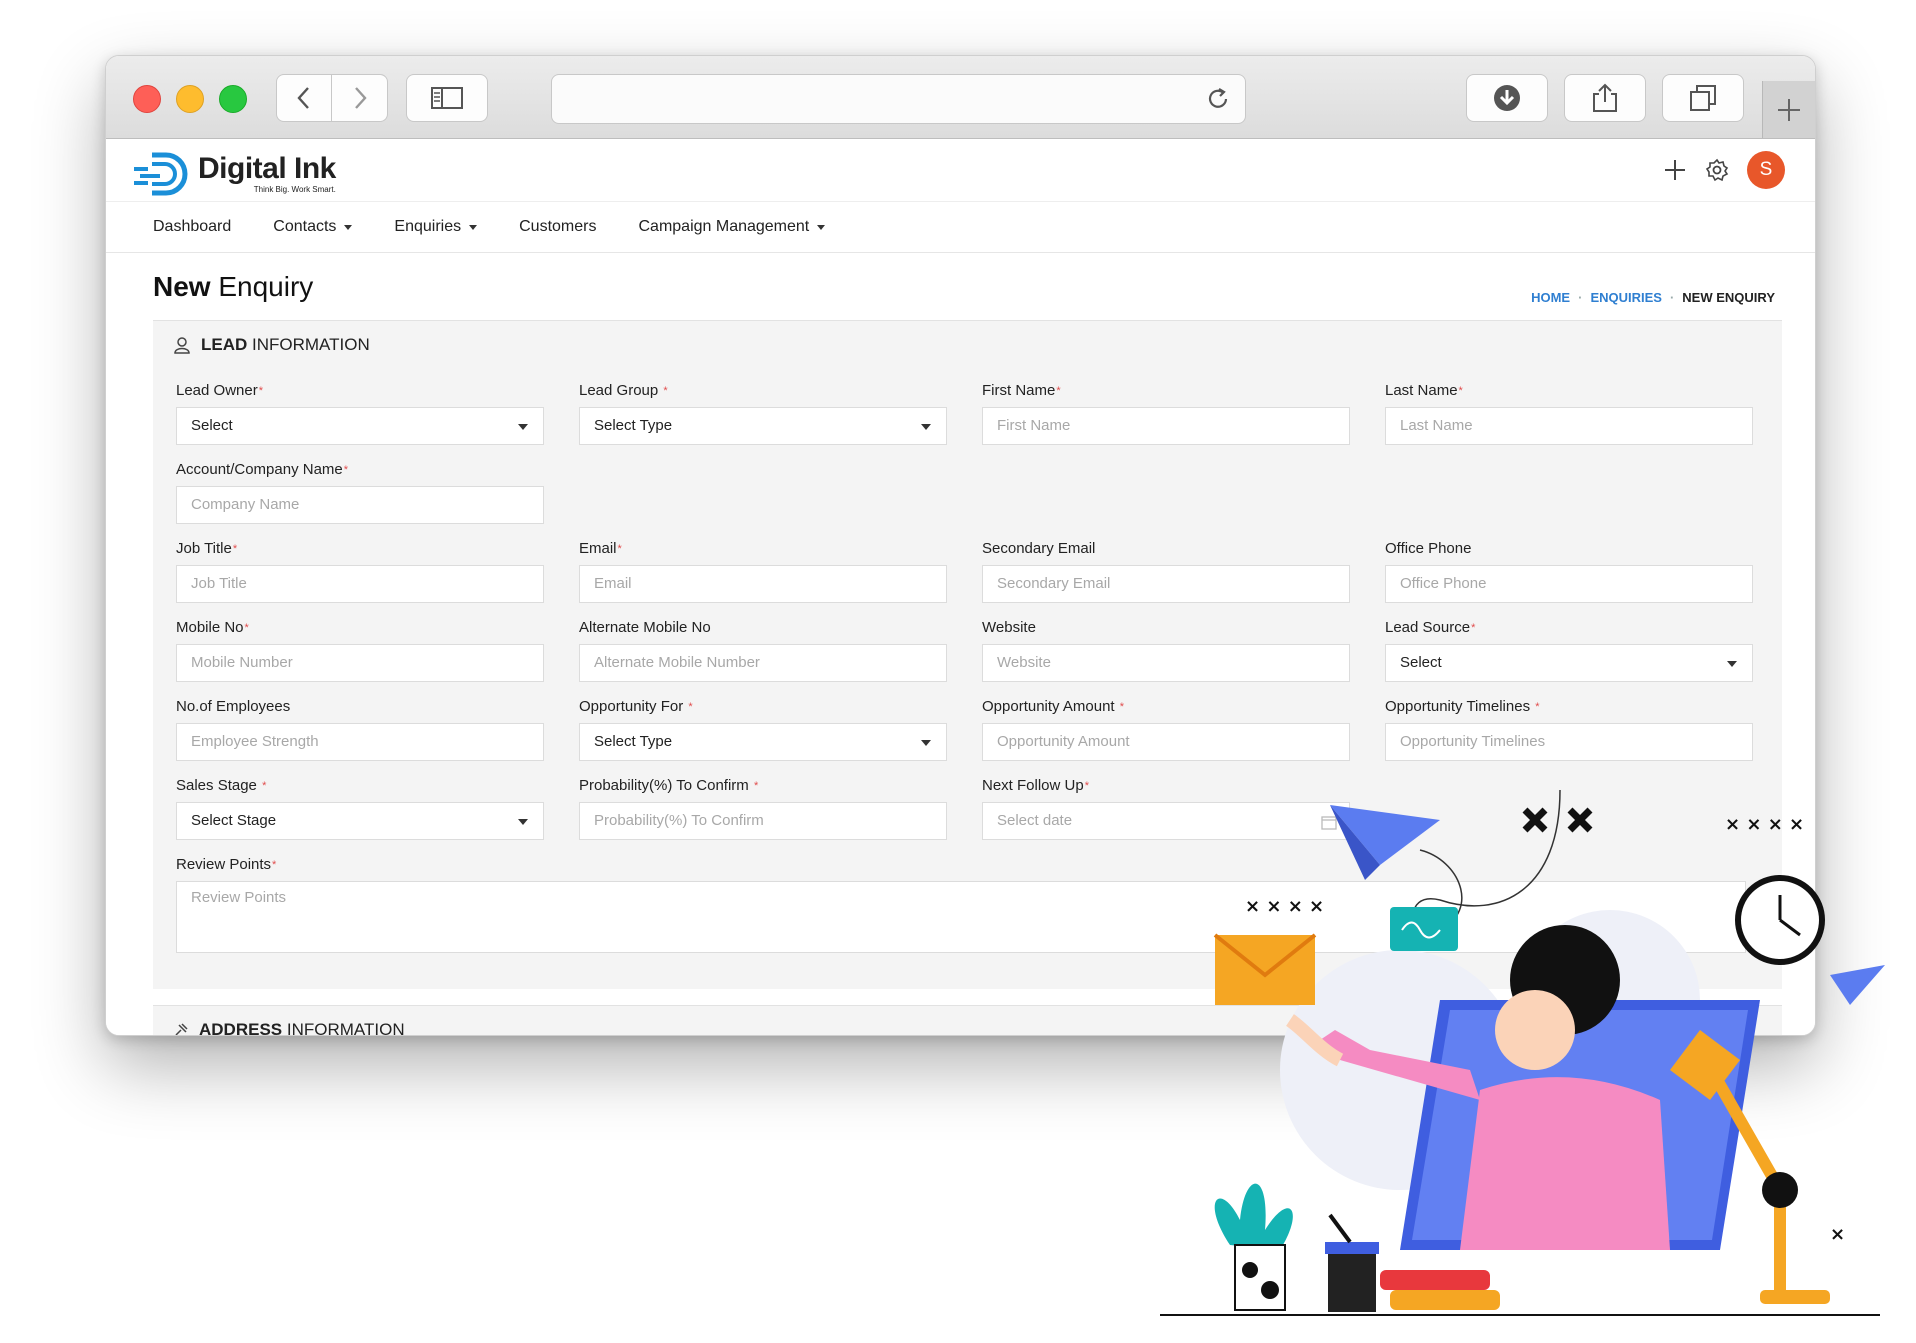  Describe the element at coordinates (313, 227) in the screenshot. I see `nav-contacts: Contacts` at that location.